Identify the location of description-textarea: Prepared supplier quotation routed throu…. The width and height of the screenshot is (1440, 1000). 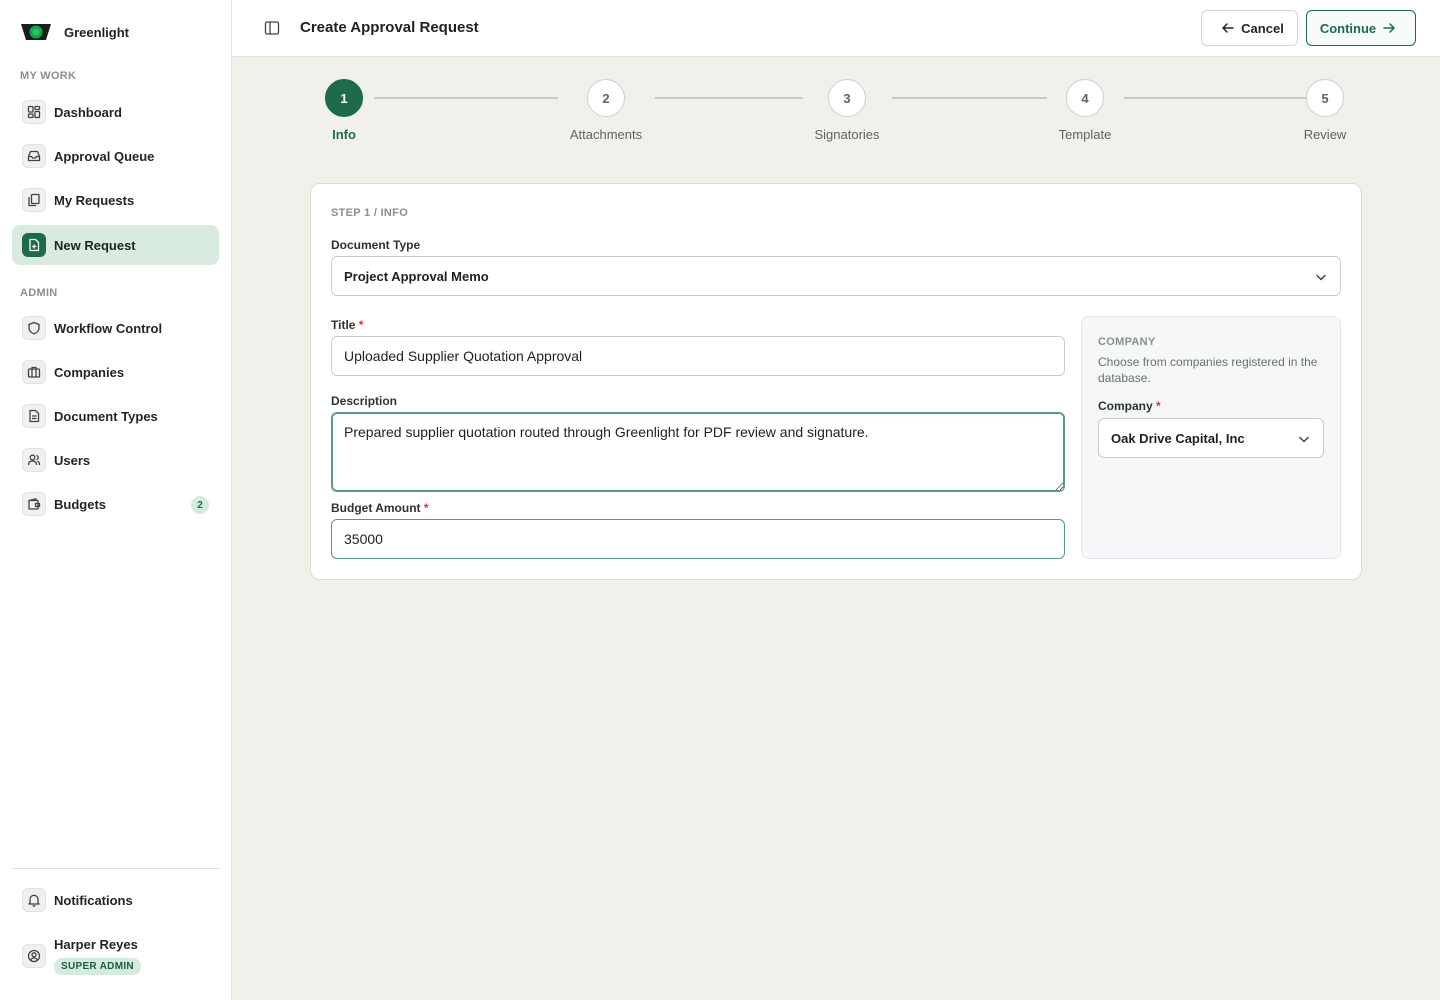
(698, 452).